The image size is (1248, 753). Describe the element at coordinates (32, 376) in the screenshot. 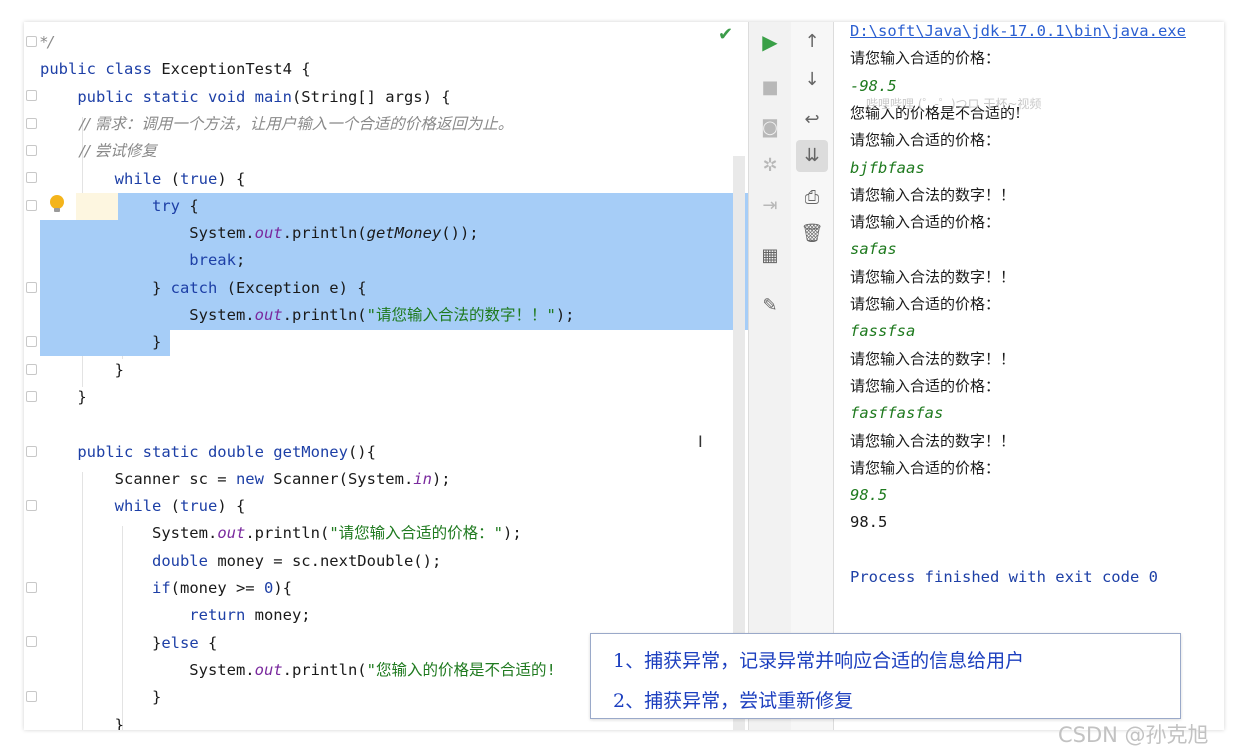

I see `editor-gutter` at that location.